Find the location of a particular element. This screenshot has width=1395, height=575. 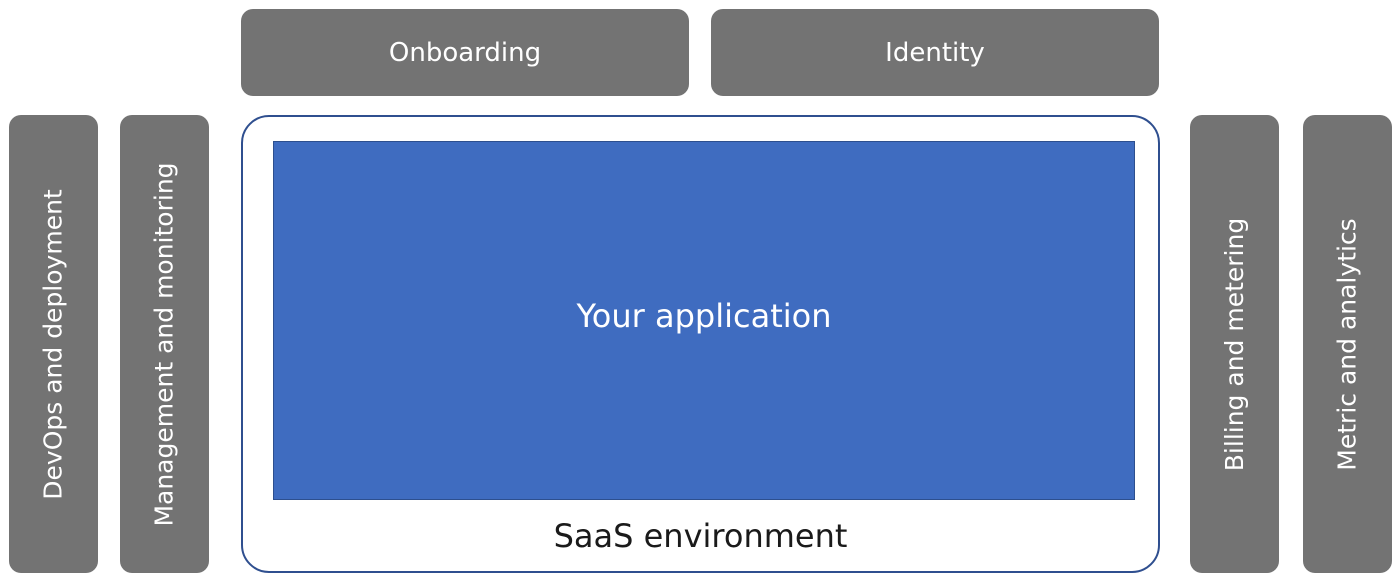

application-label: Your application is located at coordinates (704, 315).